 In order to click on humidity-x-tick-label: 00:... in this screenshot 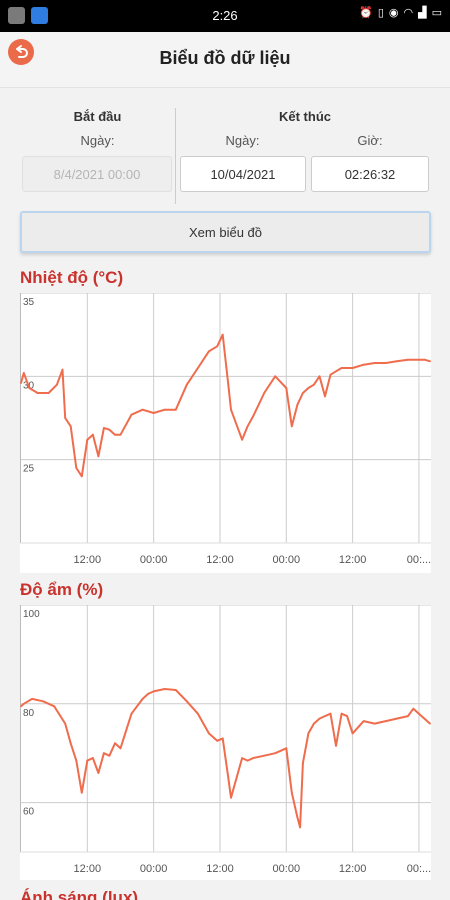, I will do `click(419, 869)`.